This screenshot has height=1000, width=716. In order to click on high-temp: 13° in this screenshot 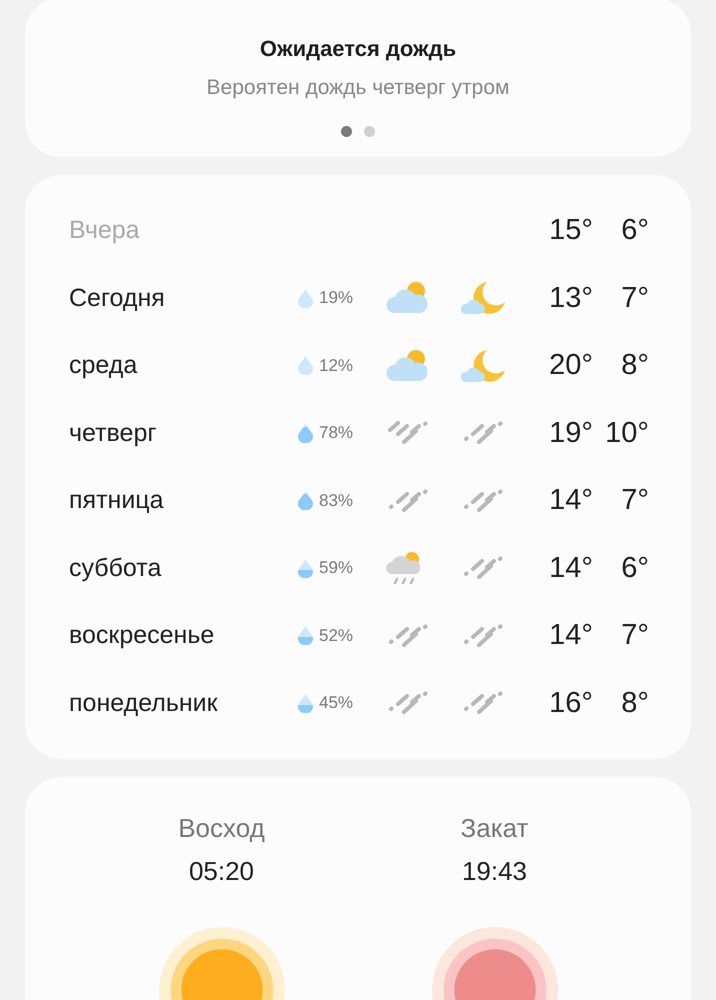, I will do `click(570, 298)`.